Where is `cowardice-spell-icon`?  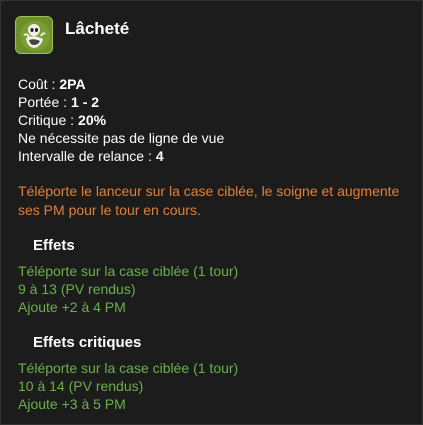 cowardice-spell-icon is located at coordinates (34, 35).